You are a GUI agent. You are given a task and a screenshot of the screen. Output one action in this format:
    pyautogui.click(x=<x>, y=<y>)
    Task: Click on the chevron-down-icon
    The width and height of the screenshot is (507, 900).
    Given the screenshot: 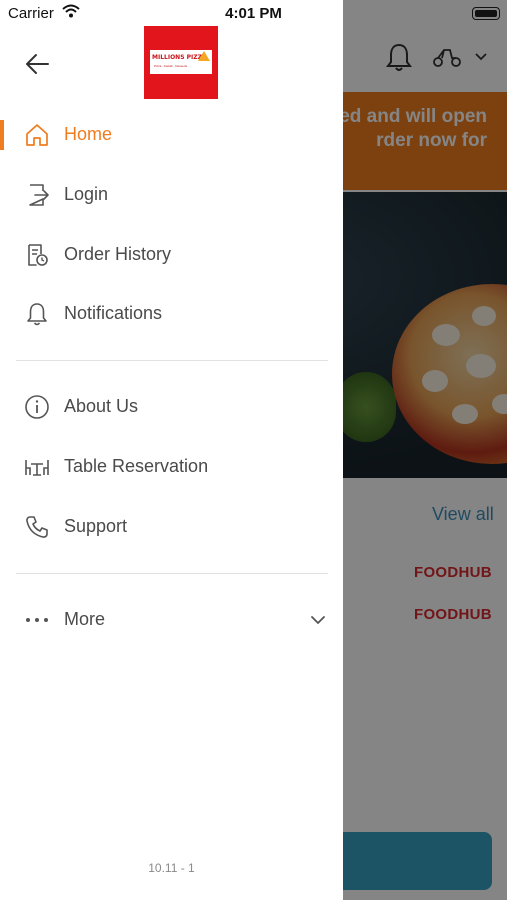 What is the action you would take?
    pyautogui.click(x=318, y=620)
    